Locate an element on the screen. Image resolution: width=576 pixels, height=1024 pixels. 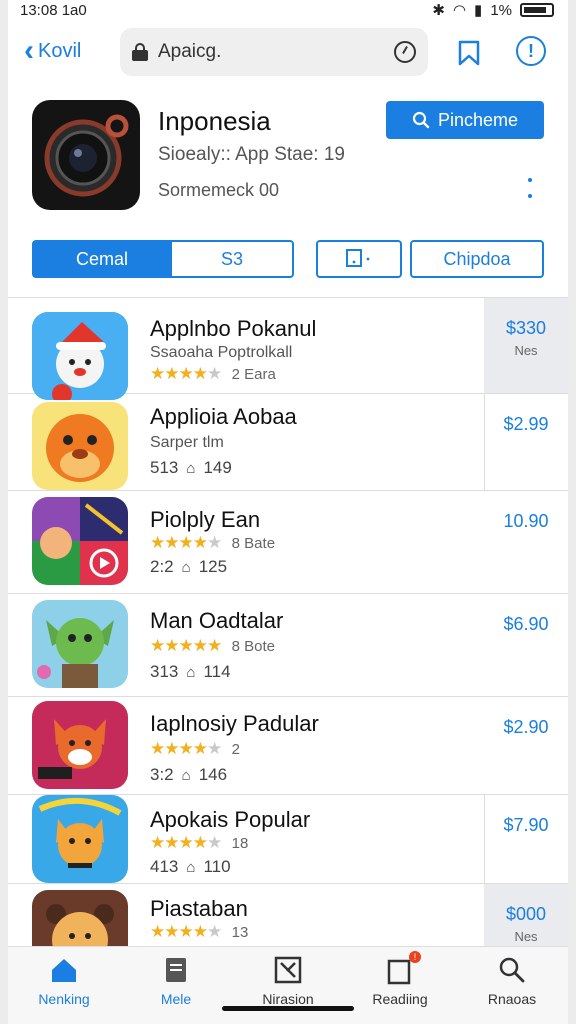
app-meta: 513 ⌂ 149 is located at coordinates (191, 467).